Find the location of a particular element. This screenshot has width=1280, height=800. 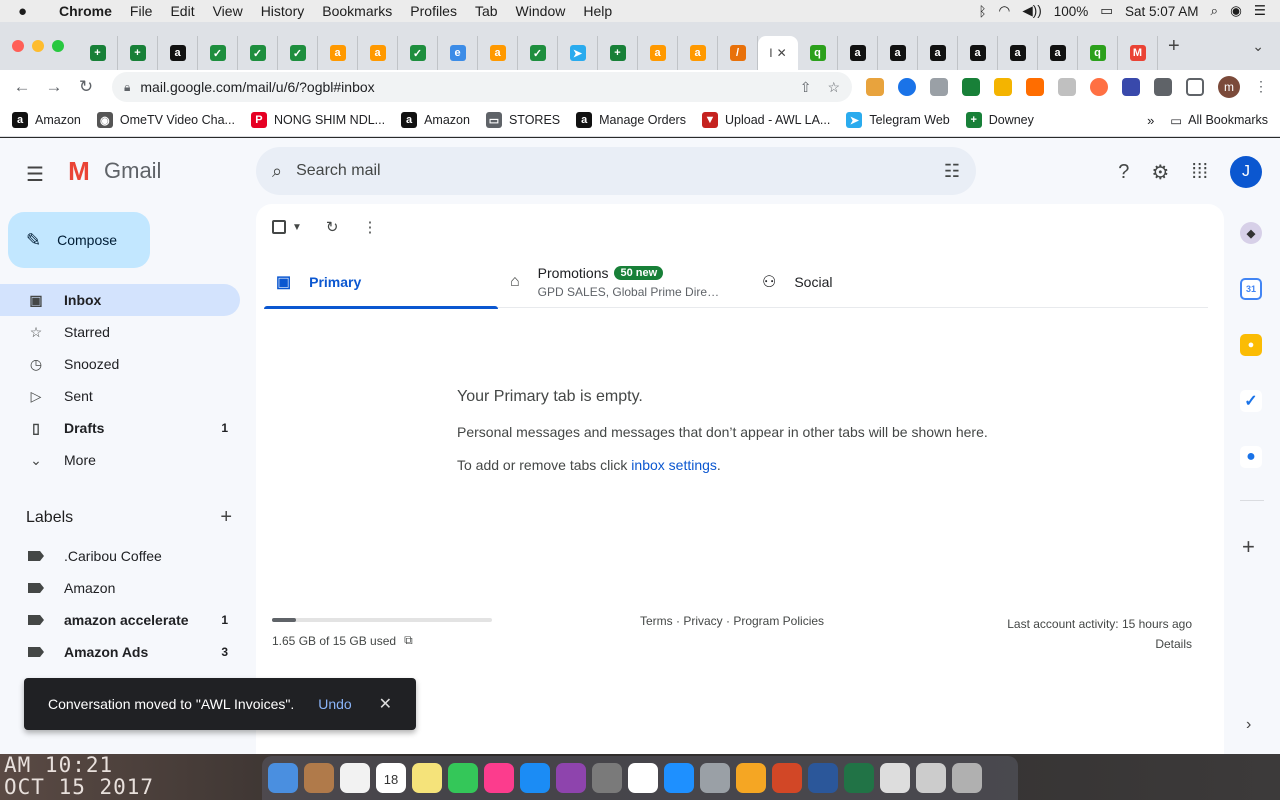

puzzle-icon is located at coordinates (1163, 87).